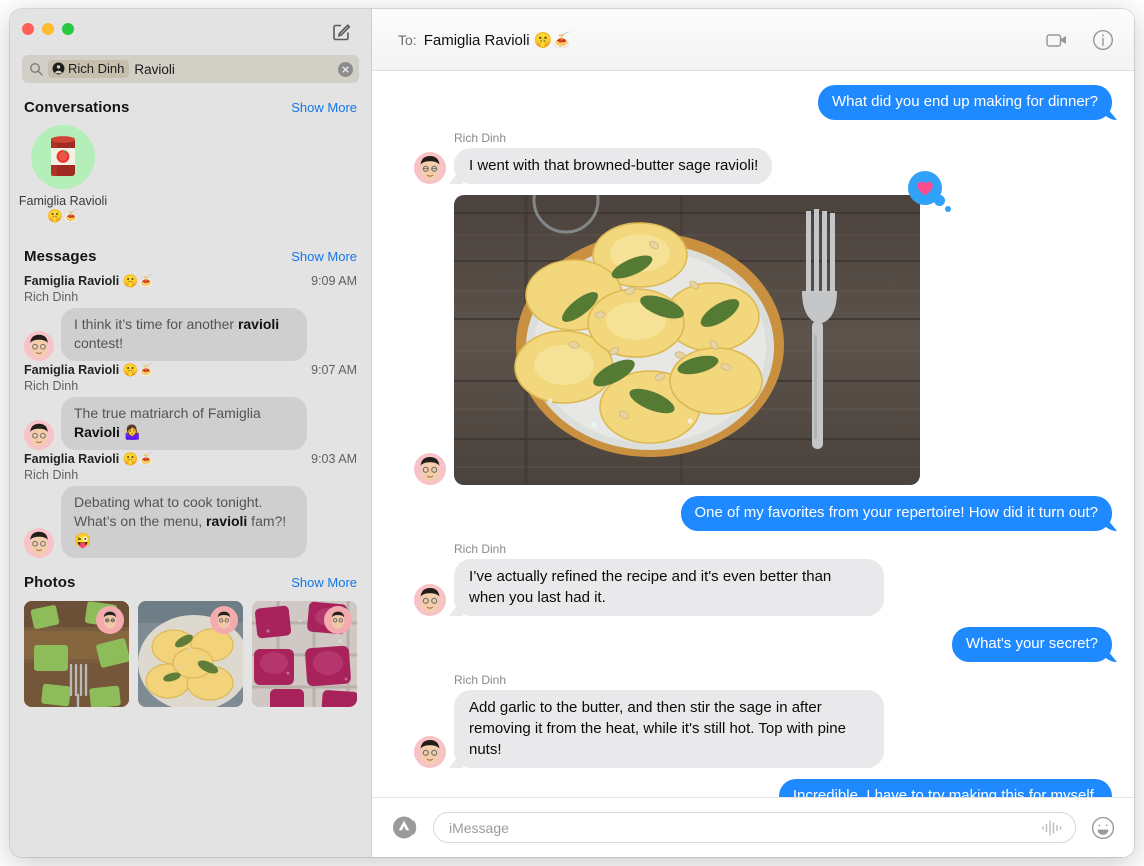 The height and width of the screenshot is (866, 1144). I want to click on result-time: 9:09 AM, so click(334, 281).